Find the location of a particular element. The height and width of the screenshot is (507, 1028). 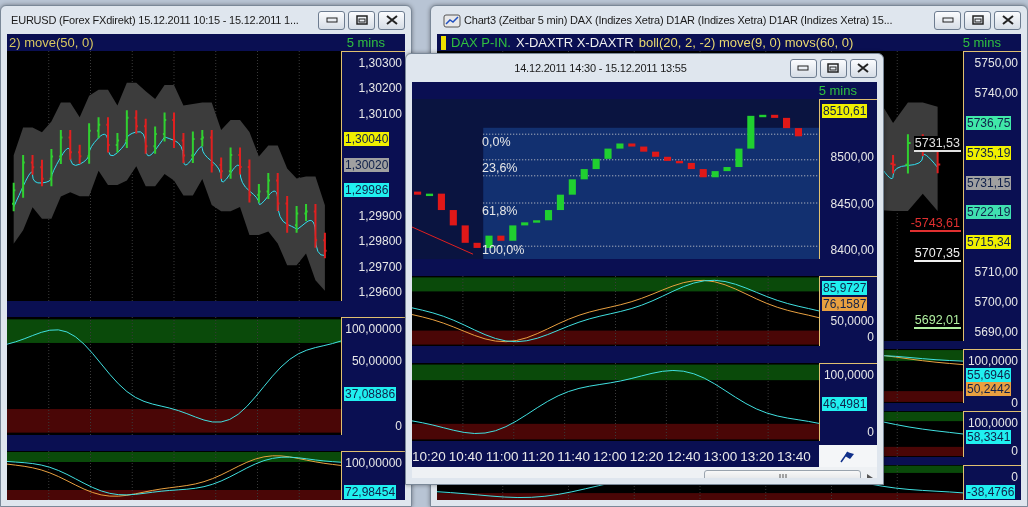

value-badge: 58,3341 is located at coordinates (989, 437).